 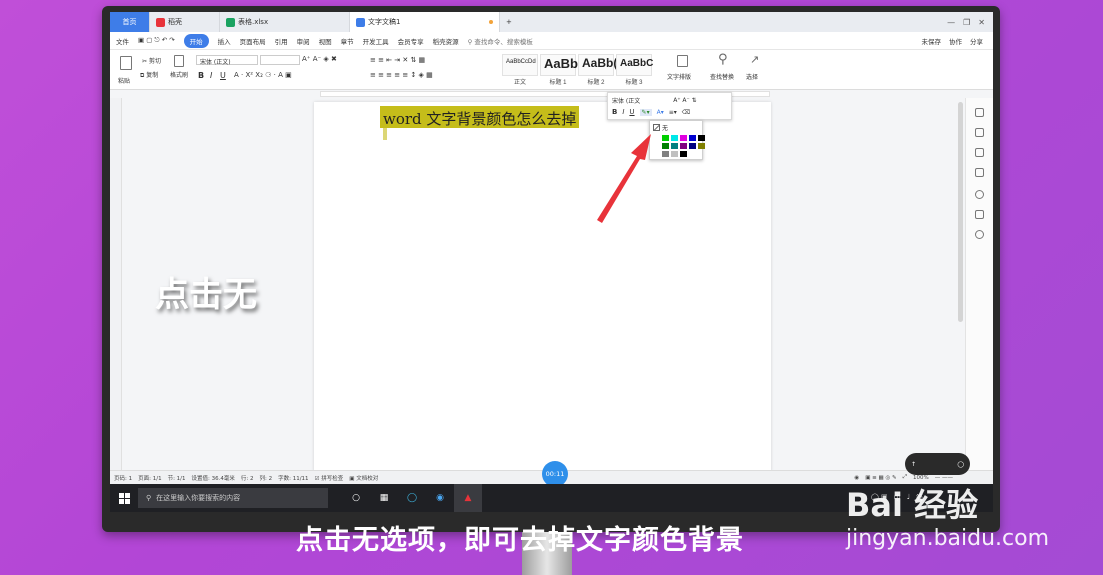 I want to click on new-tab-button: +, so click(x=509, y=22).